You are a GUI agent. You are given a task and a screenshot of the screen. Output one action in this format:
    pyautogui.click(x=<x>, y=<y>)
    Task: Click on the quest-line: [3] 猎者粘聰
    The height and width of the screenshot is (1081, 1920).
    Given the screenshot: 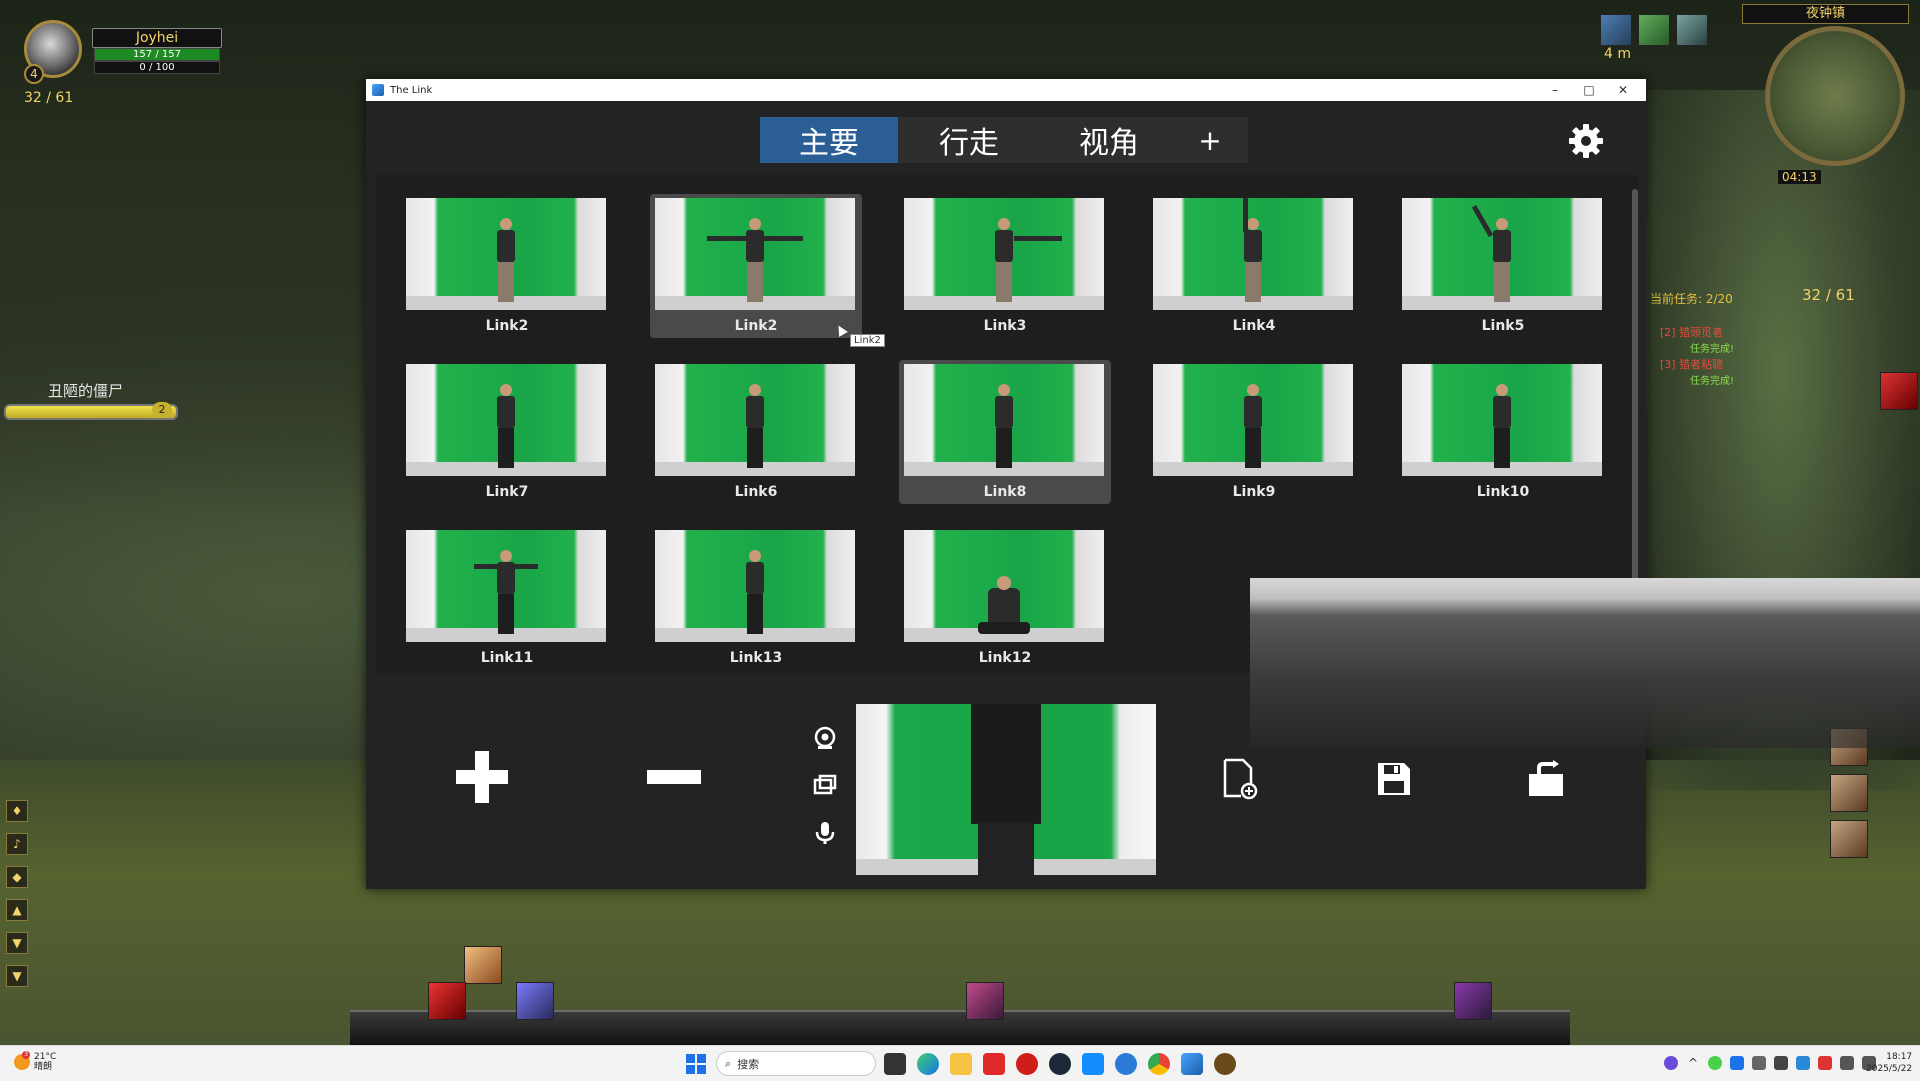 What is the action you would take?
    pyautogui.click(x=1691, y=364)
    